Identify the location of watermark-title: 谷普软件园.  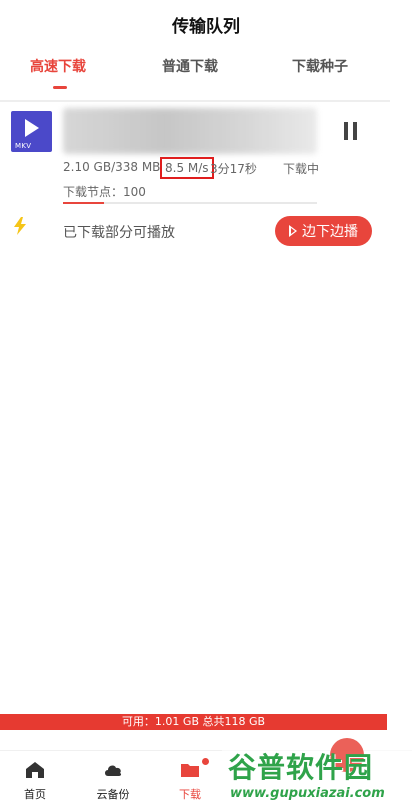
(301, 767).